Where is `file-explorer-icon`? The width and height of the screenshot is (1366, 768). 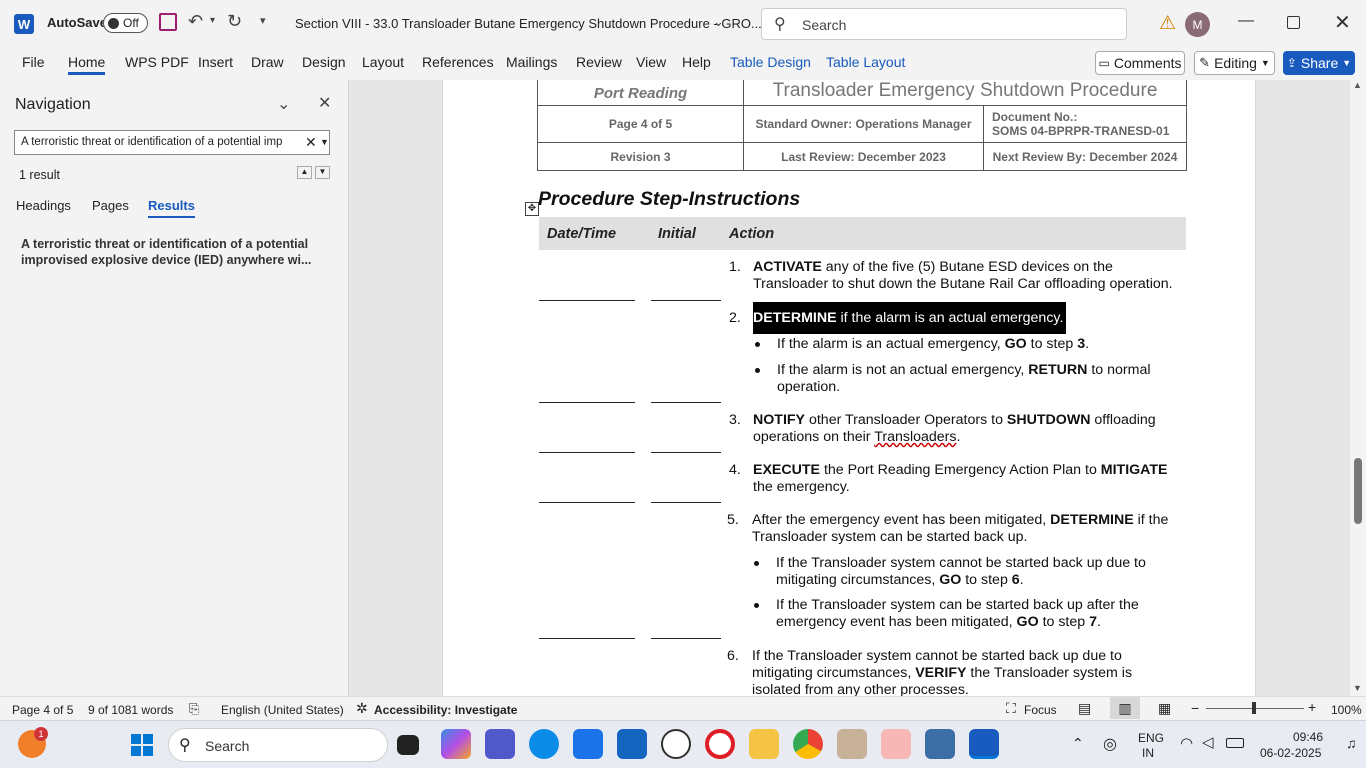
file-explorer-icon is located at coordinates (764, 744).